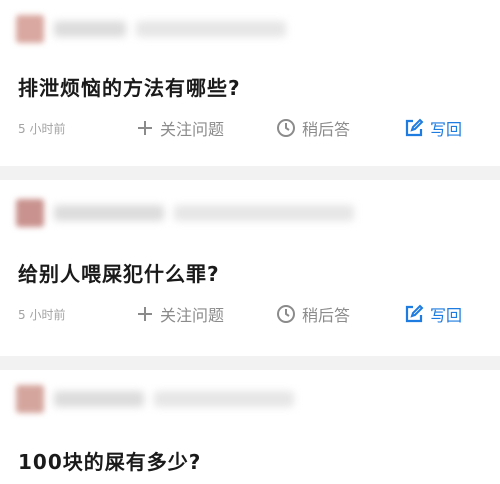  Describe the element at coordinates (119, 272) in the screenshot. I see `question-title: 给别人喂屎犯什么罪?` at that location.